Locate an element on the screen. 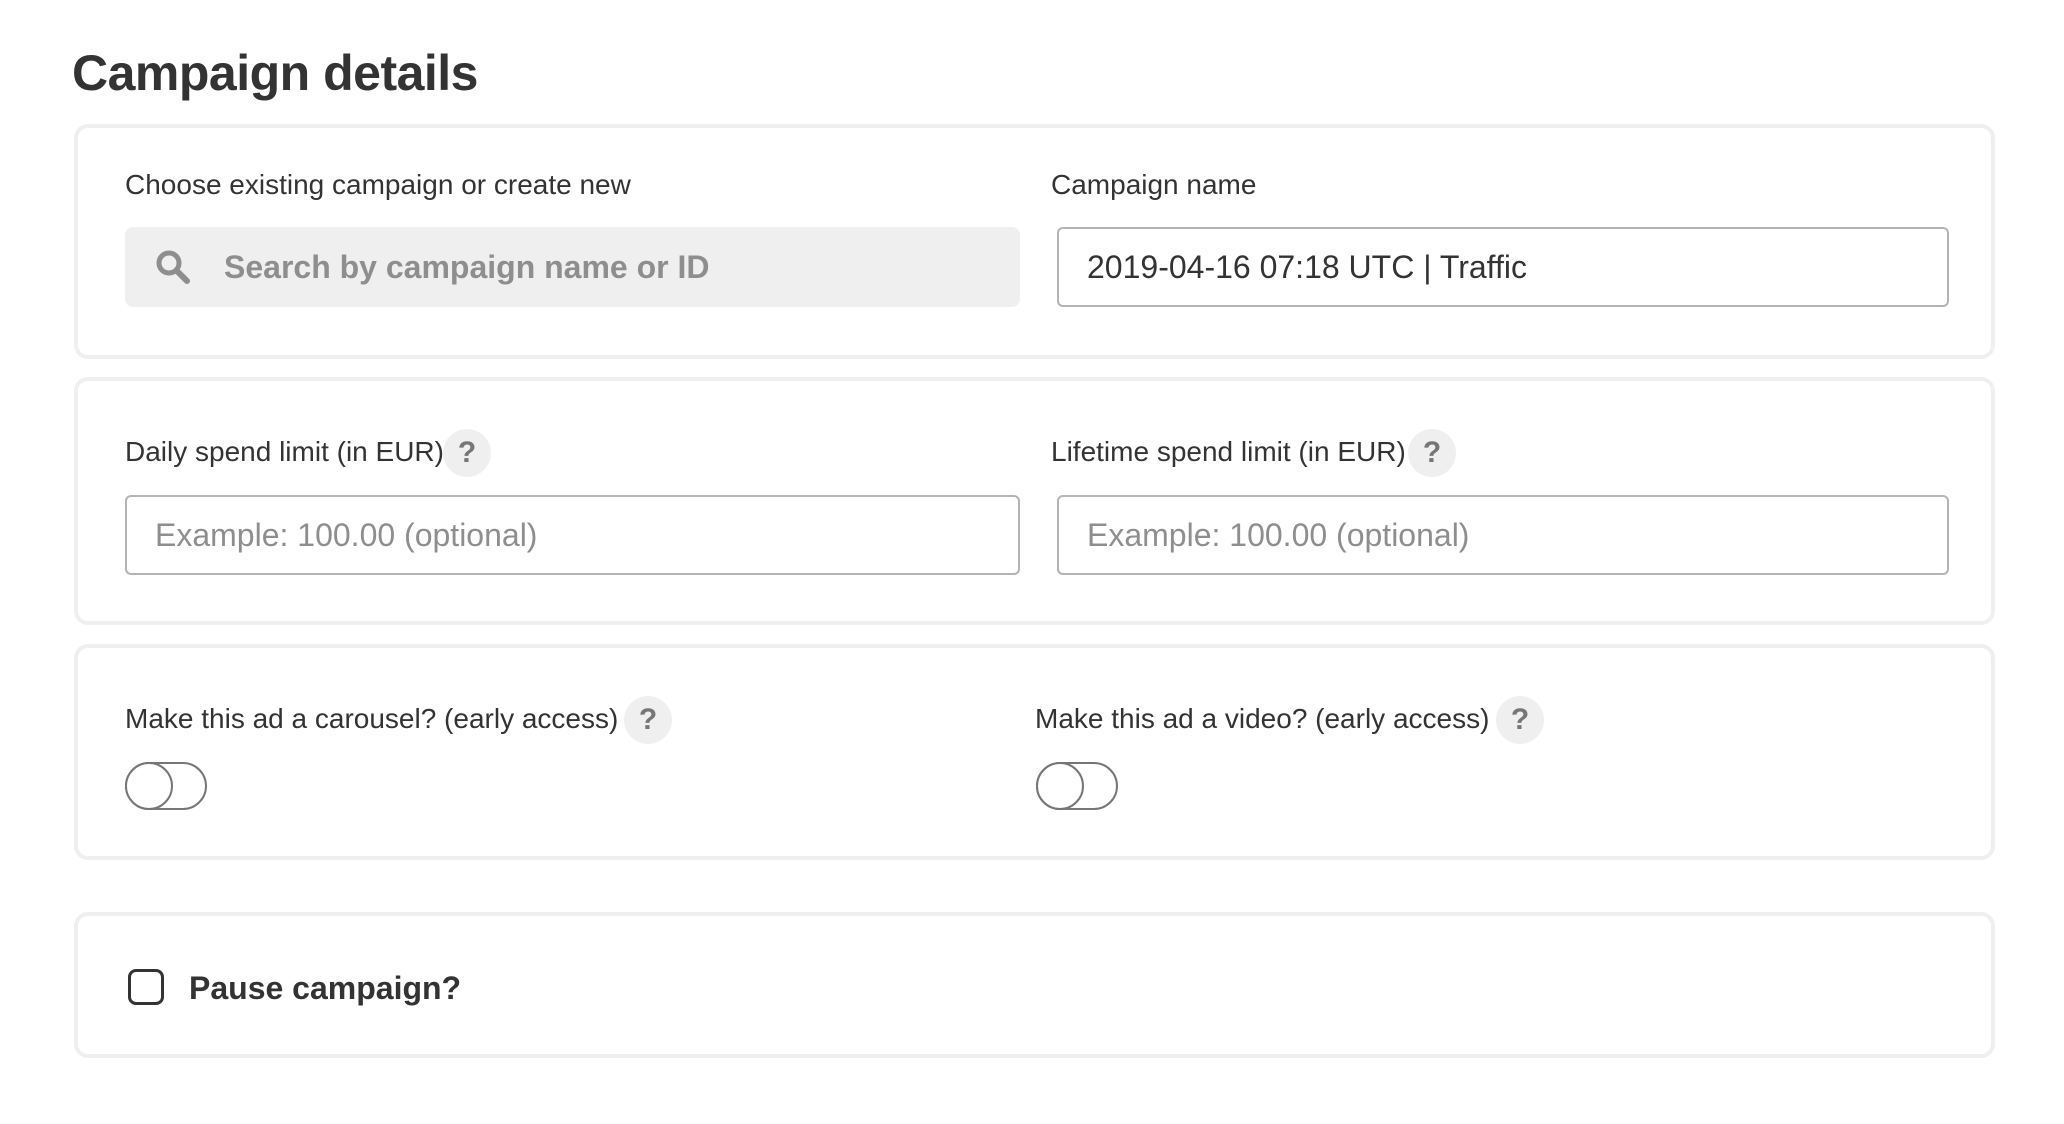 The image size is (2064, 1124). video-label: Make this ad a video? (early access) is located at coordinates (1262, 718).